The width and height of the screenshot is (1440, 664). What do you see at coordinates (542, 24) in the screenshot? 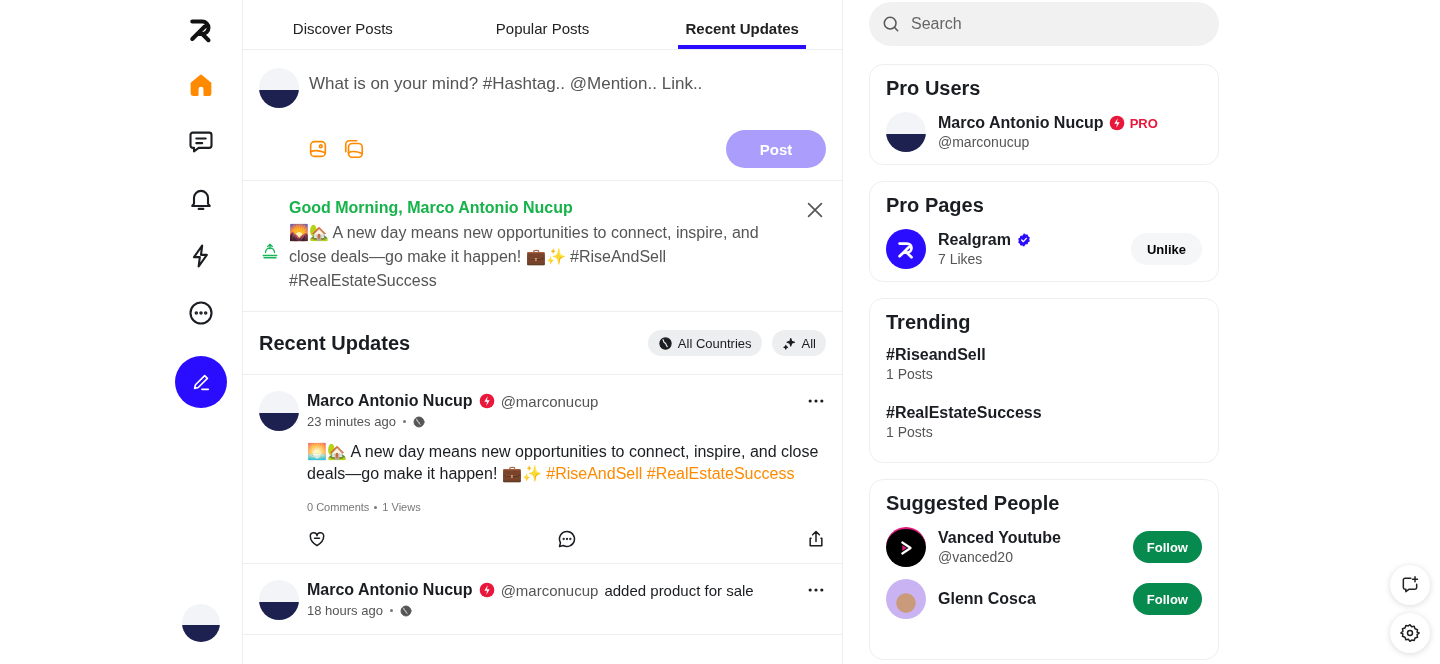
I see `tab: Popular Posts` at bounding box center [542, 24].